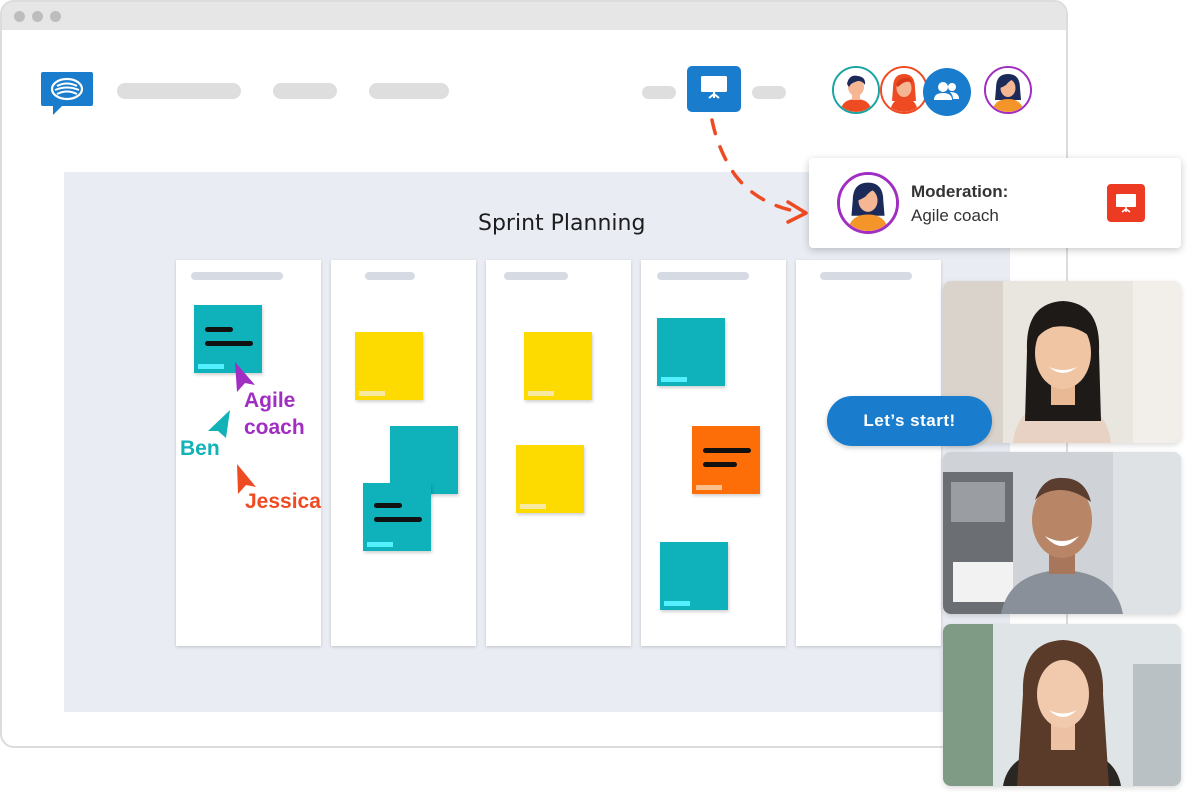 The image size is (1200, 800). What do you see at coordinates (947, 99) in the screenshot?
I see `participants-icon` at bounding box center [947, 99].